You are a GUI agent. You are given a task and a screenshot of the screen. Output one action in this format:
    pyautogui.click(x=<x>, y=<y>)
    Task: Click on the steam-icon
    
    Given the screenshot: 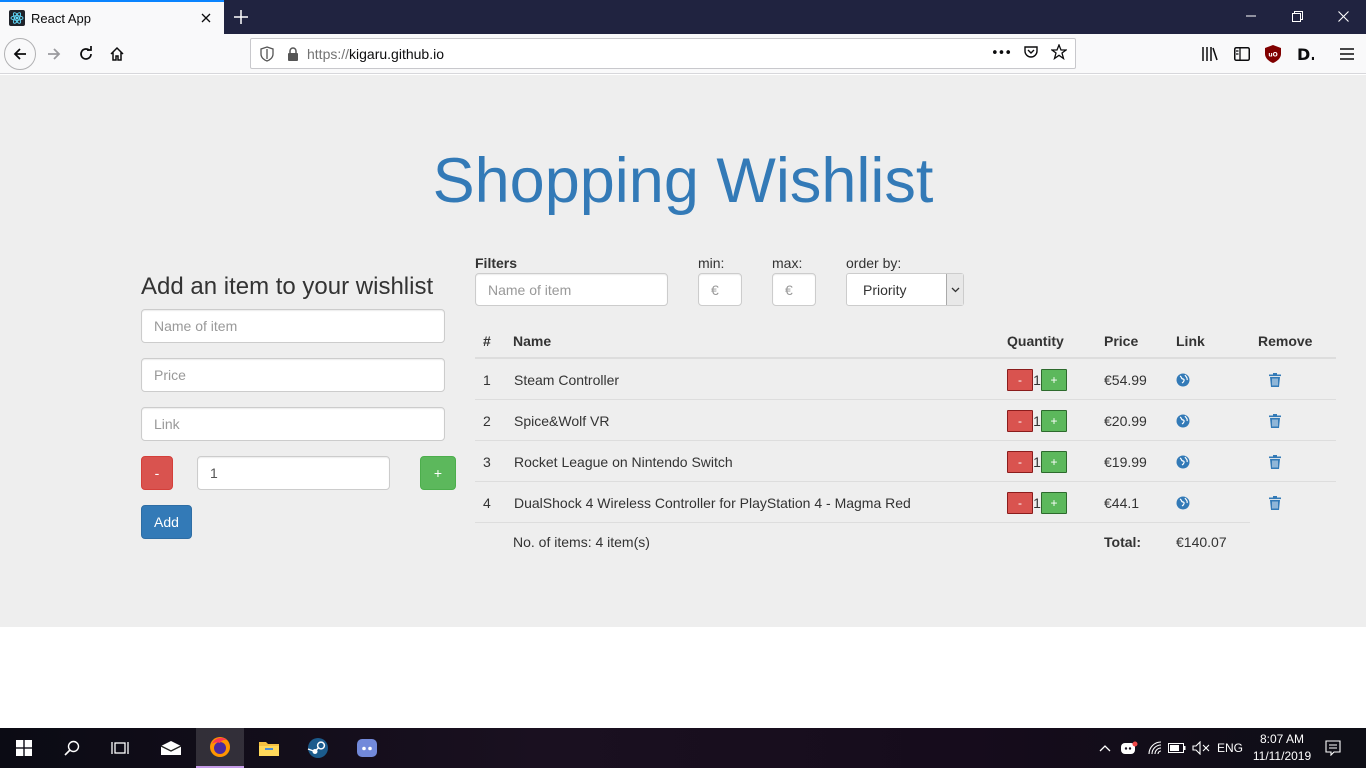 What is the action you would take?
    pyautogui.click(x=318, y=748)
    